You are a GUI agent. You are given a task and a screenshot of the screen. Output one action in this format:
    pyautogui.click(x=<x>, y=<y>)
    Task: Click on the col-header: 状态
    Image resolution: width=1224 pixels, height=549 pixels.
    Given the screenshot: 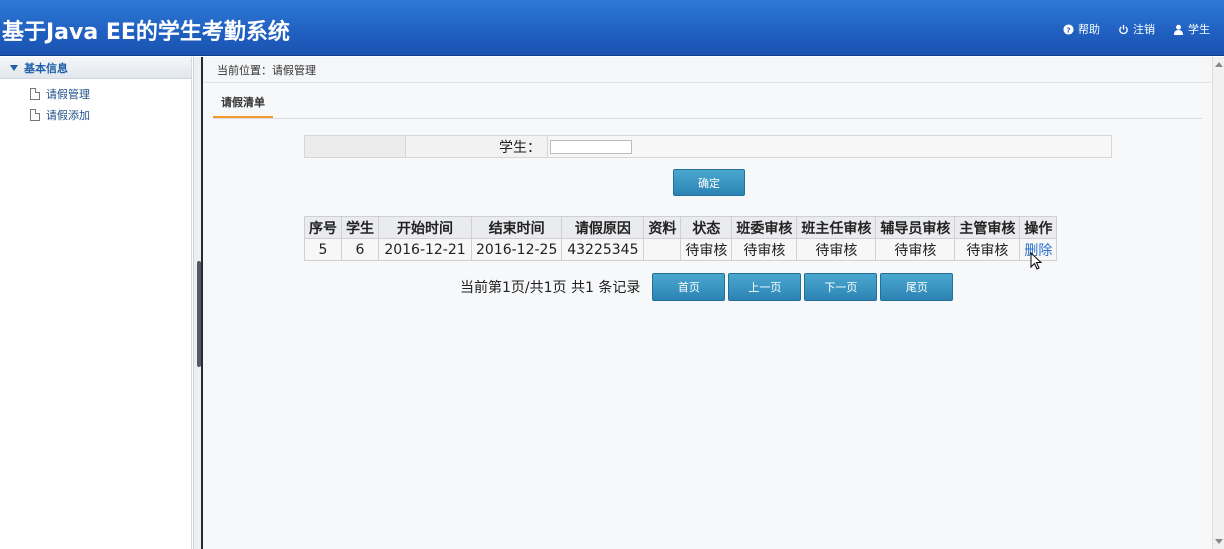 What is the action you would take?
    pyautogui.click(x=706, y=227)
    